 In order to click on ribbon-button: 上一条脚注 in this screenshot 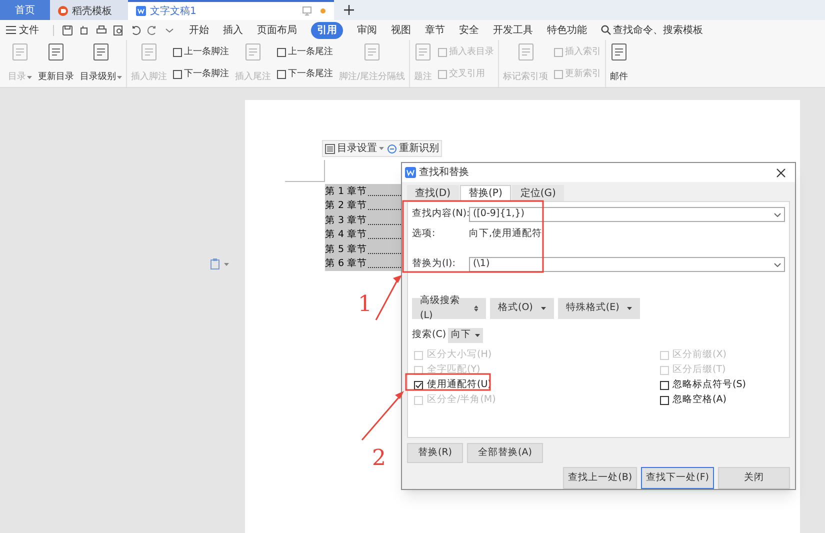, I will do `click(201, 53)`.